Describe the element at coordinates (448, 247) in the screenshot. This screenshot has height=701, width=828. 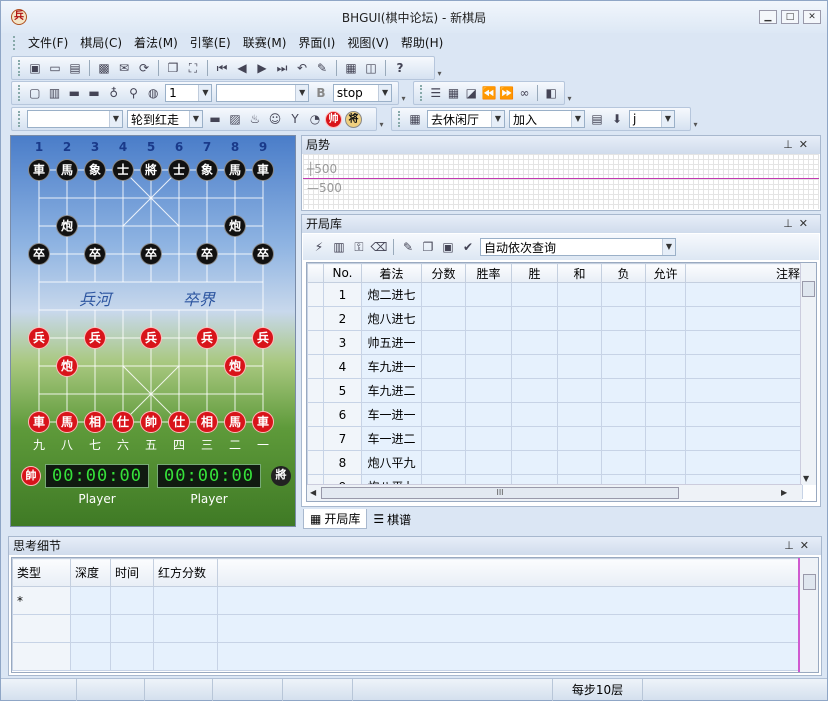
I see `import-icon: ▣` at that location.